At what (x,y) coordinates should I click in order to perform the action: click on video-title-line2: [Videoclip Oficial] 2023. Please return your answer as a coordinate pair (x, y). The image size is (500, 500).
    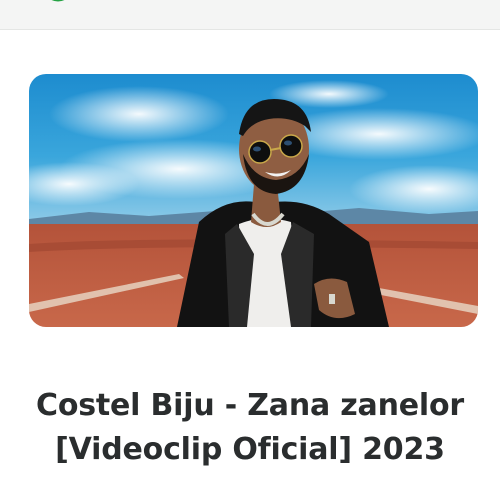
    Looking at the image, I should click on (250, 449).